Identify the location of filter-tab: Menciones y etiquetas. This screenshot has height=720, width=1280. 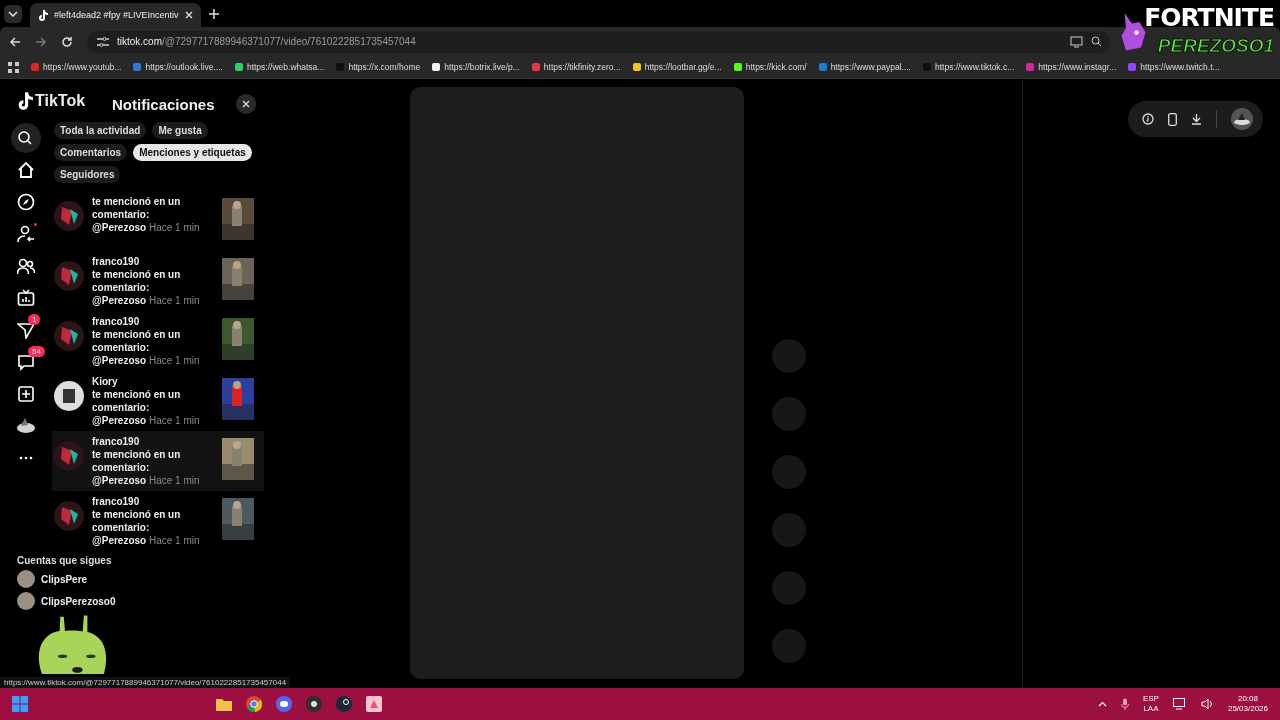
(192, 152).